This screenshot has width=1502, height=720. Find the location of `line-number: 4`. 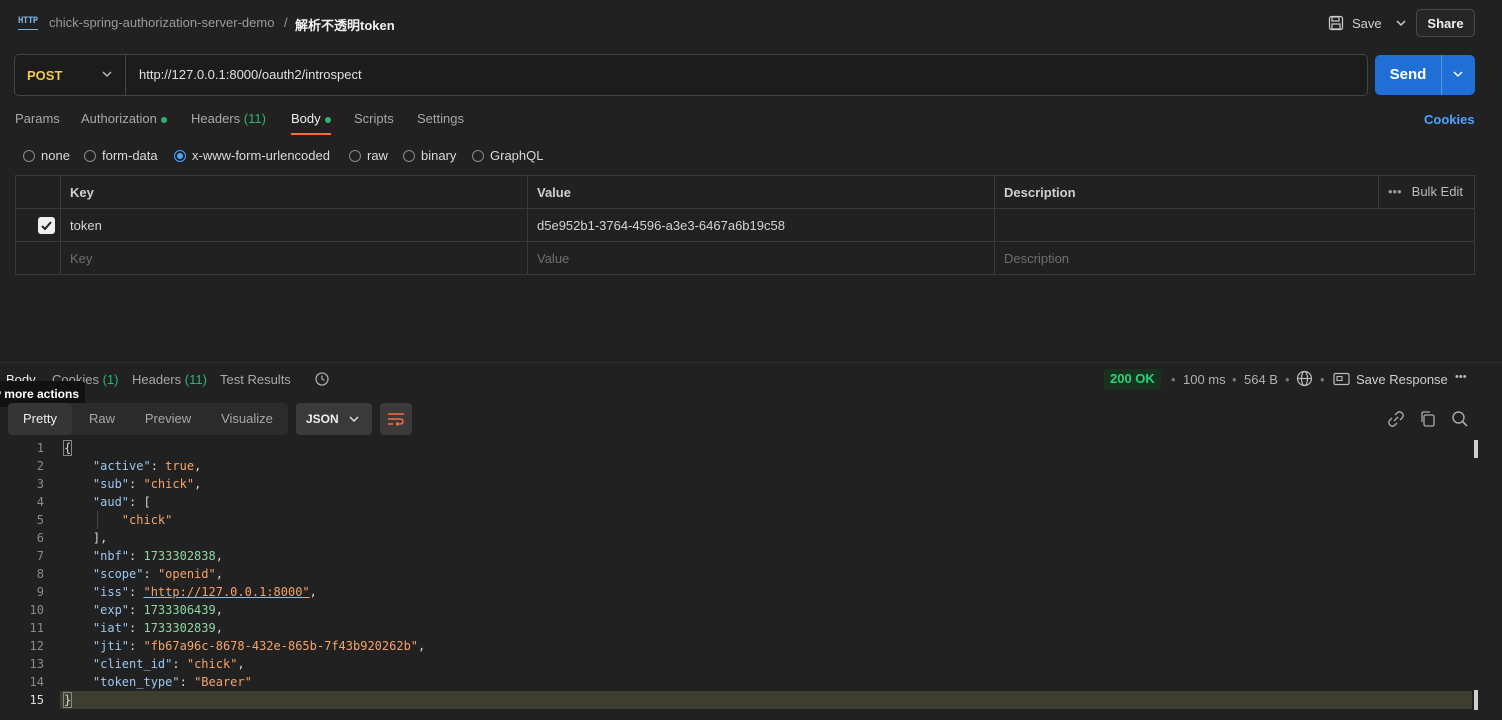

line-number: 4 is located at coordinates (40, 502).